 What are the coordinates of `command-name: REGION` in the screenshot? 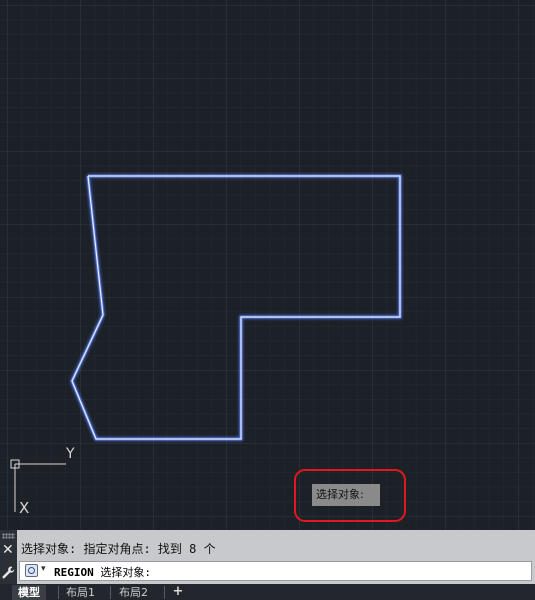 It's located at (74, 572).